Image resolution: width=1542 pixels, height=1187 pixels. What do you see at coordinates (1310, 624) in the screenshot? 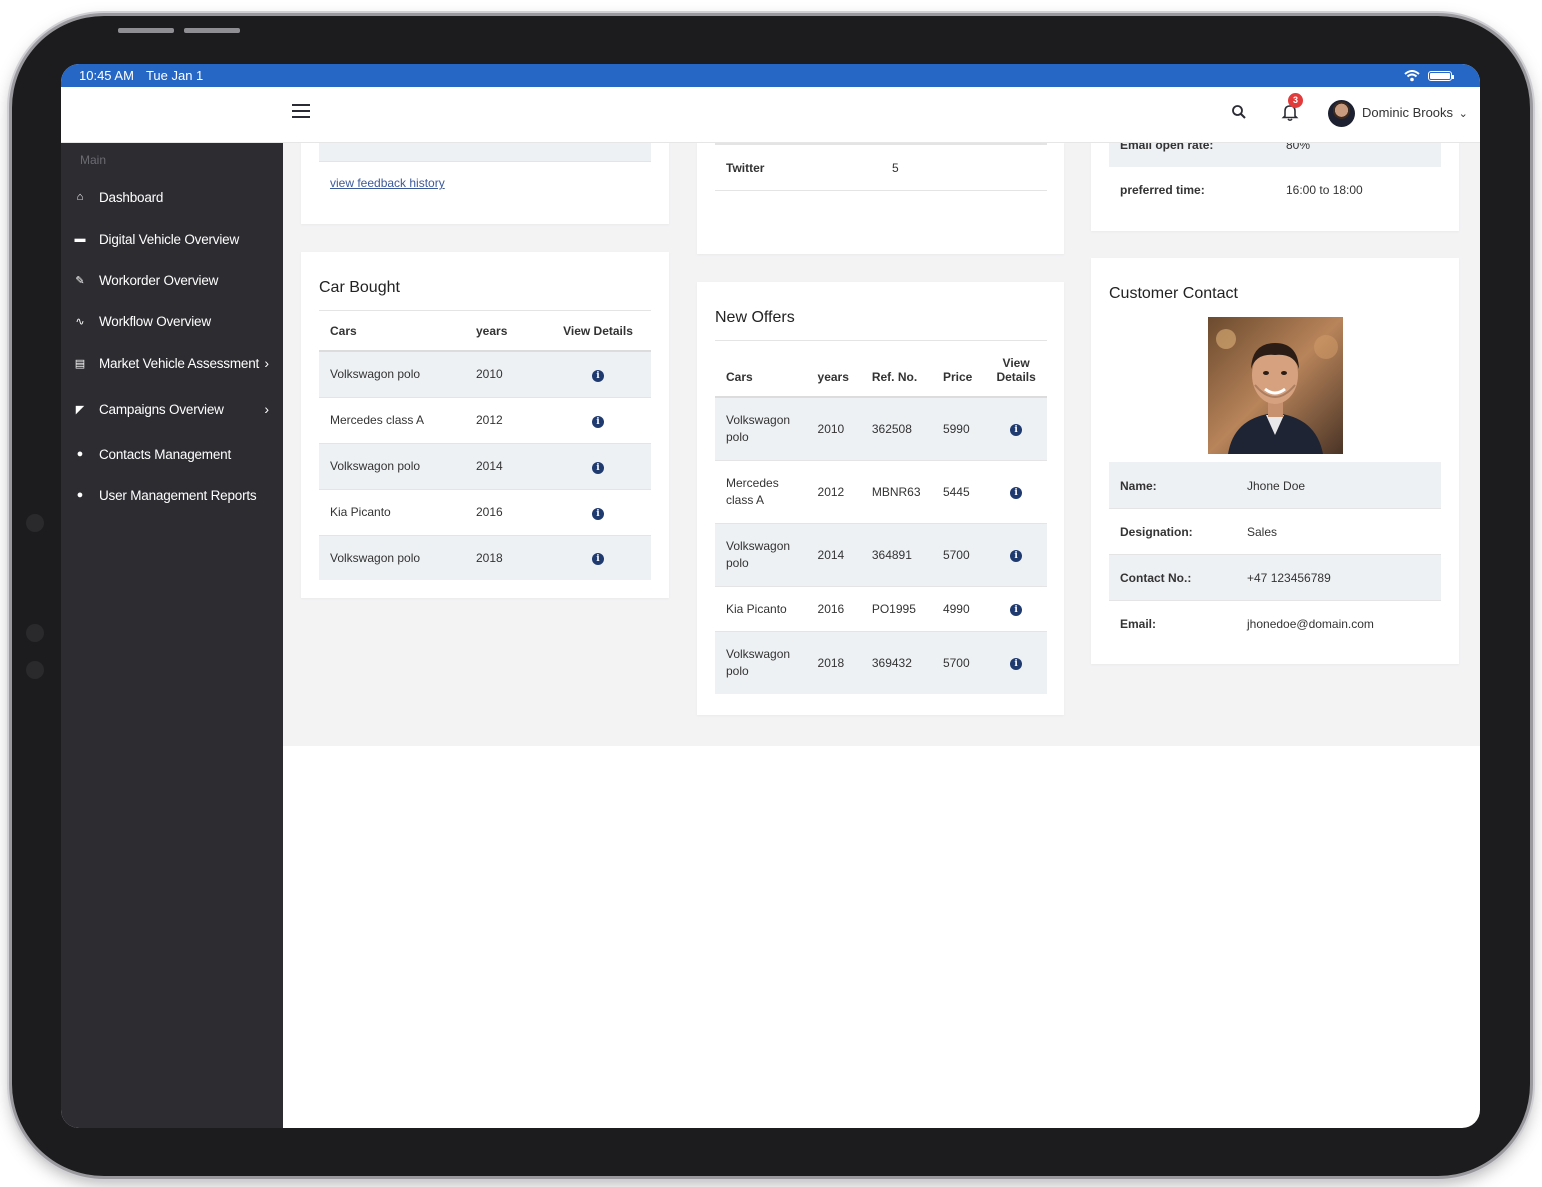
I see `contact-field-value: jhonedoe@domain.com` at bounding box center [1310, 624].